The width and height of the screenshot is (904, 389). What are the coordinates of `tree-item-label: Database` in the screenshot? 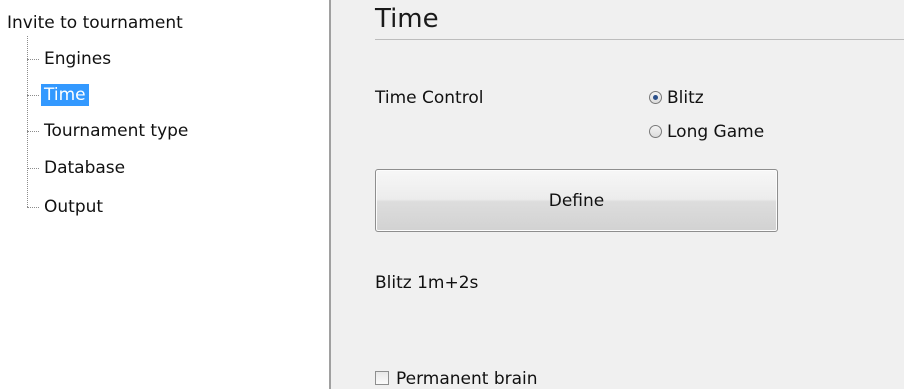 It's located at (85, 168).